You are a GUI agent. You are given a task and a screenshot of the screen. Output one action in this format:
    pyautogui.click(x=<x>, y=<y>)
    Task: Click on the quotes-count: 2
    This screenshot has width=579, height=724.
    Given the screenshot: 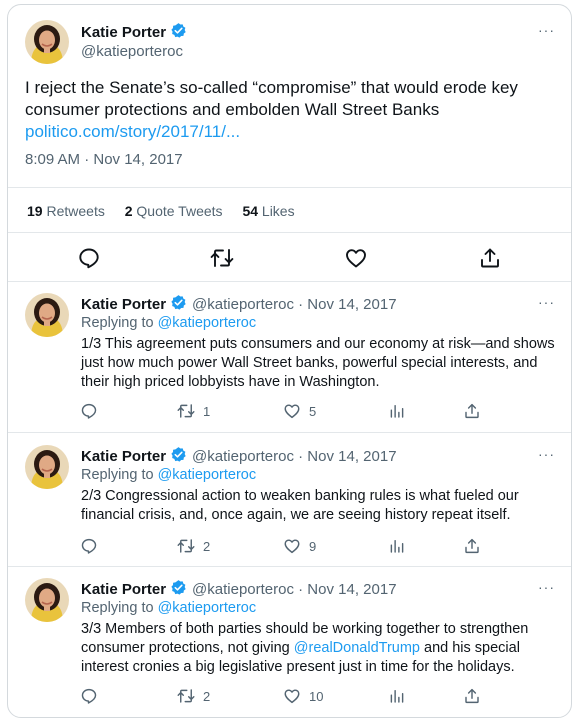 What is the action you would take?
    pyautogui.click(x=128, y=211)
    